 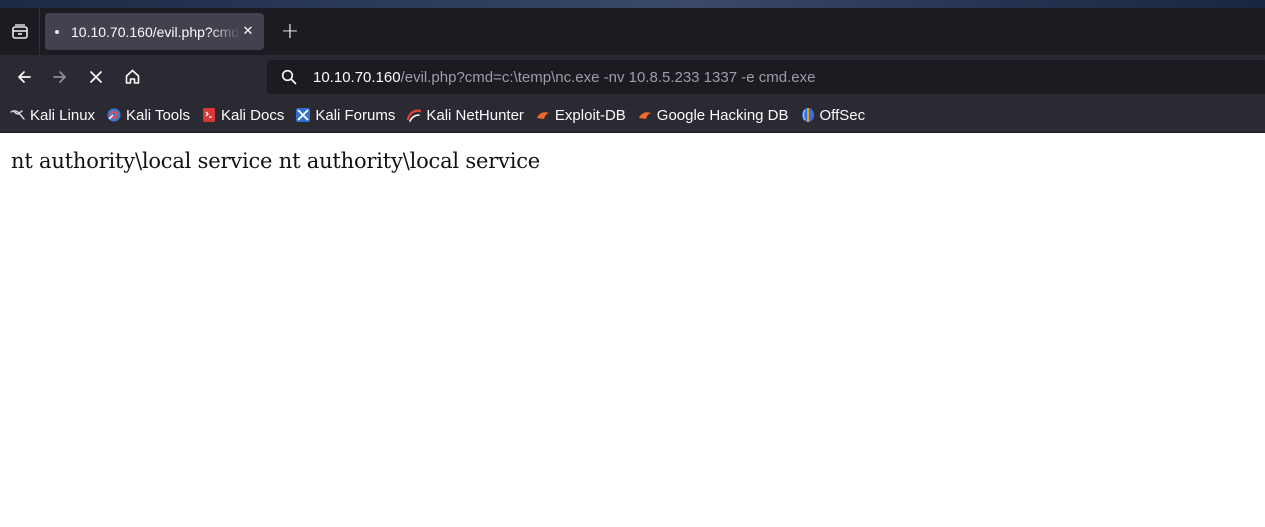 I want to click on kali-tools-icon, so click(x=114, y=115).